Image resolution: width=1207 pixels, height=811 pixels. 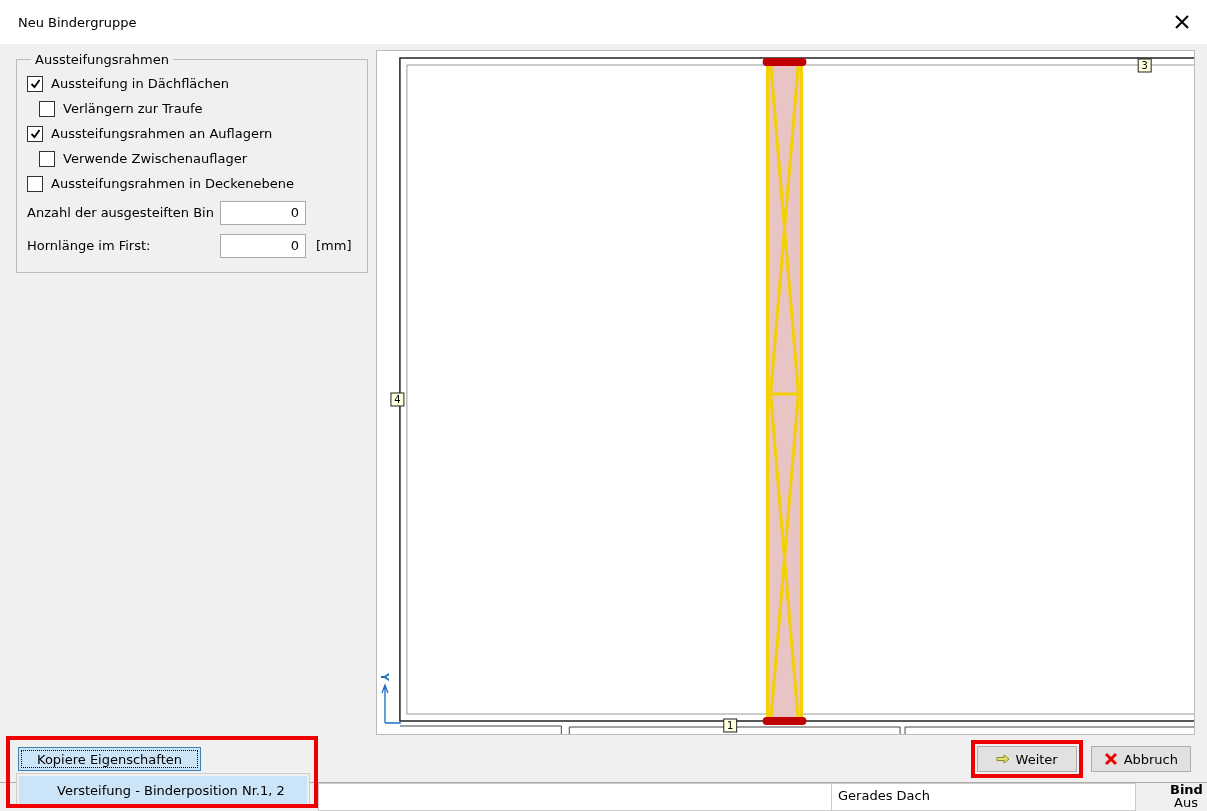 I want to click on table-cell: Gerades Dach, so click(x=983, y=797).